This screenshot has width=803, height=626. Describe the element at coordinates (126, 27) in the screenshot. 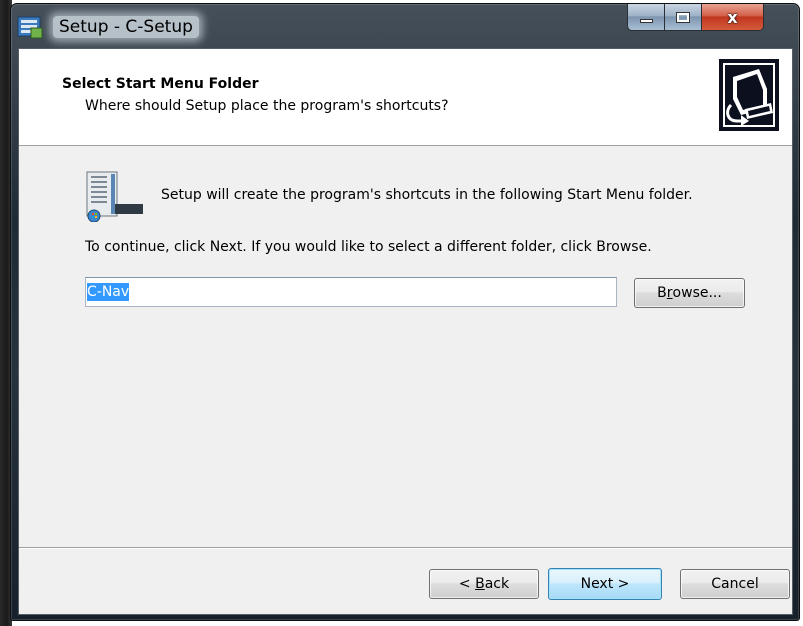

I see `window-title: Setup - C-Setup` at that location.